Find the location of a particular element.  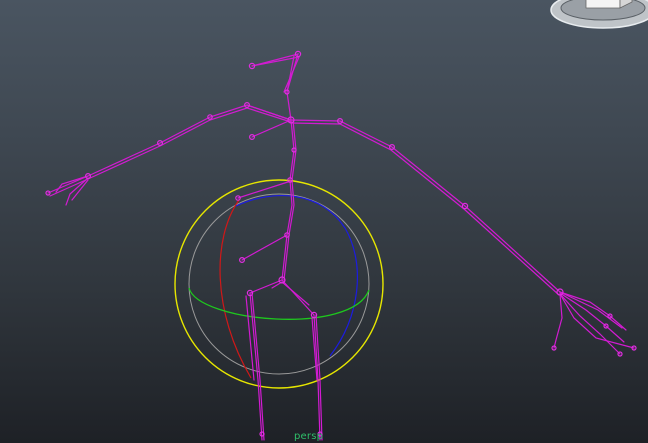

rotate-x-ring is located at coordinates (235, 289).